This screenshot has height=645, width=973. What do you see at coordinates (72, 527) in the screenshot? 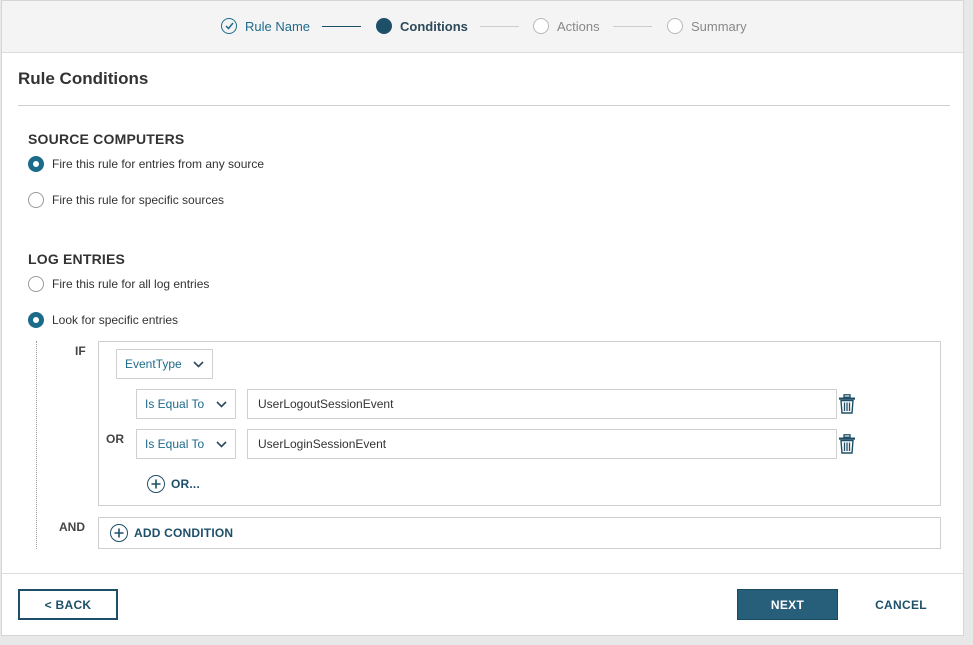
I see `and-label: AND` at bounding box center [72, 527].